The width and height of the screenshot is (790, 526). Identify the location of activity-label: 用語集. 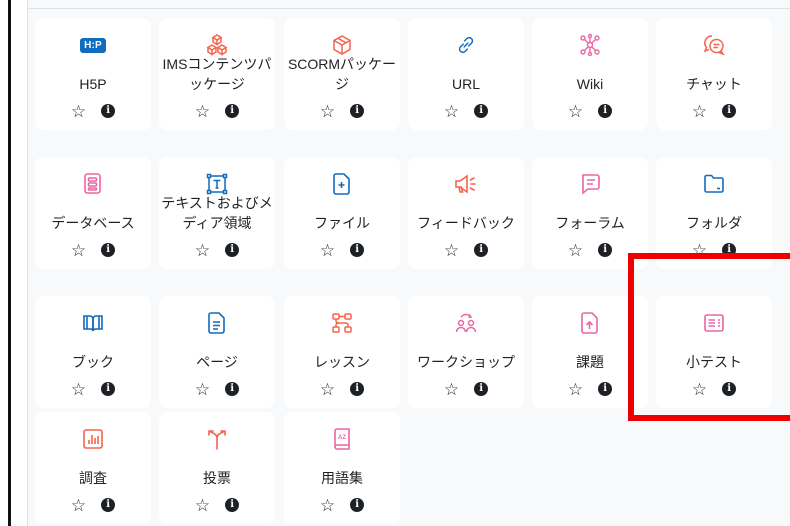
(342, 478).